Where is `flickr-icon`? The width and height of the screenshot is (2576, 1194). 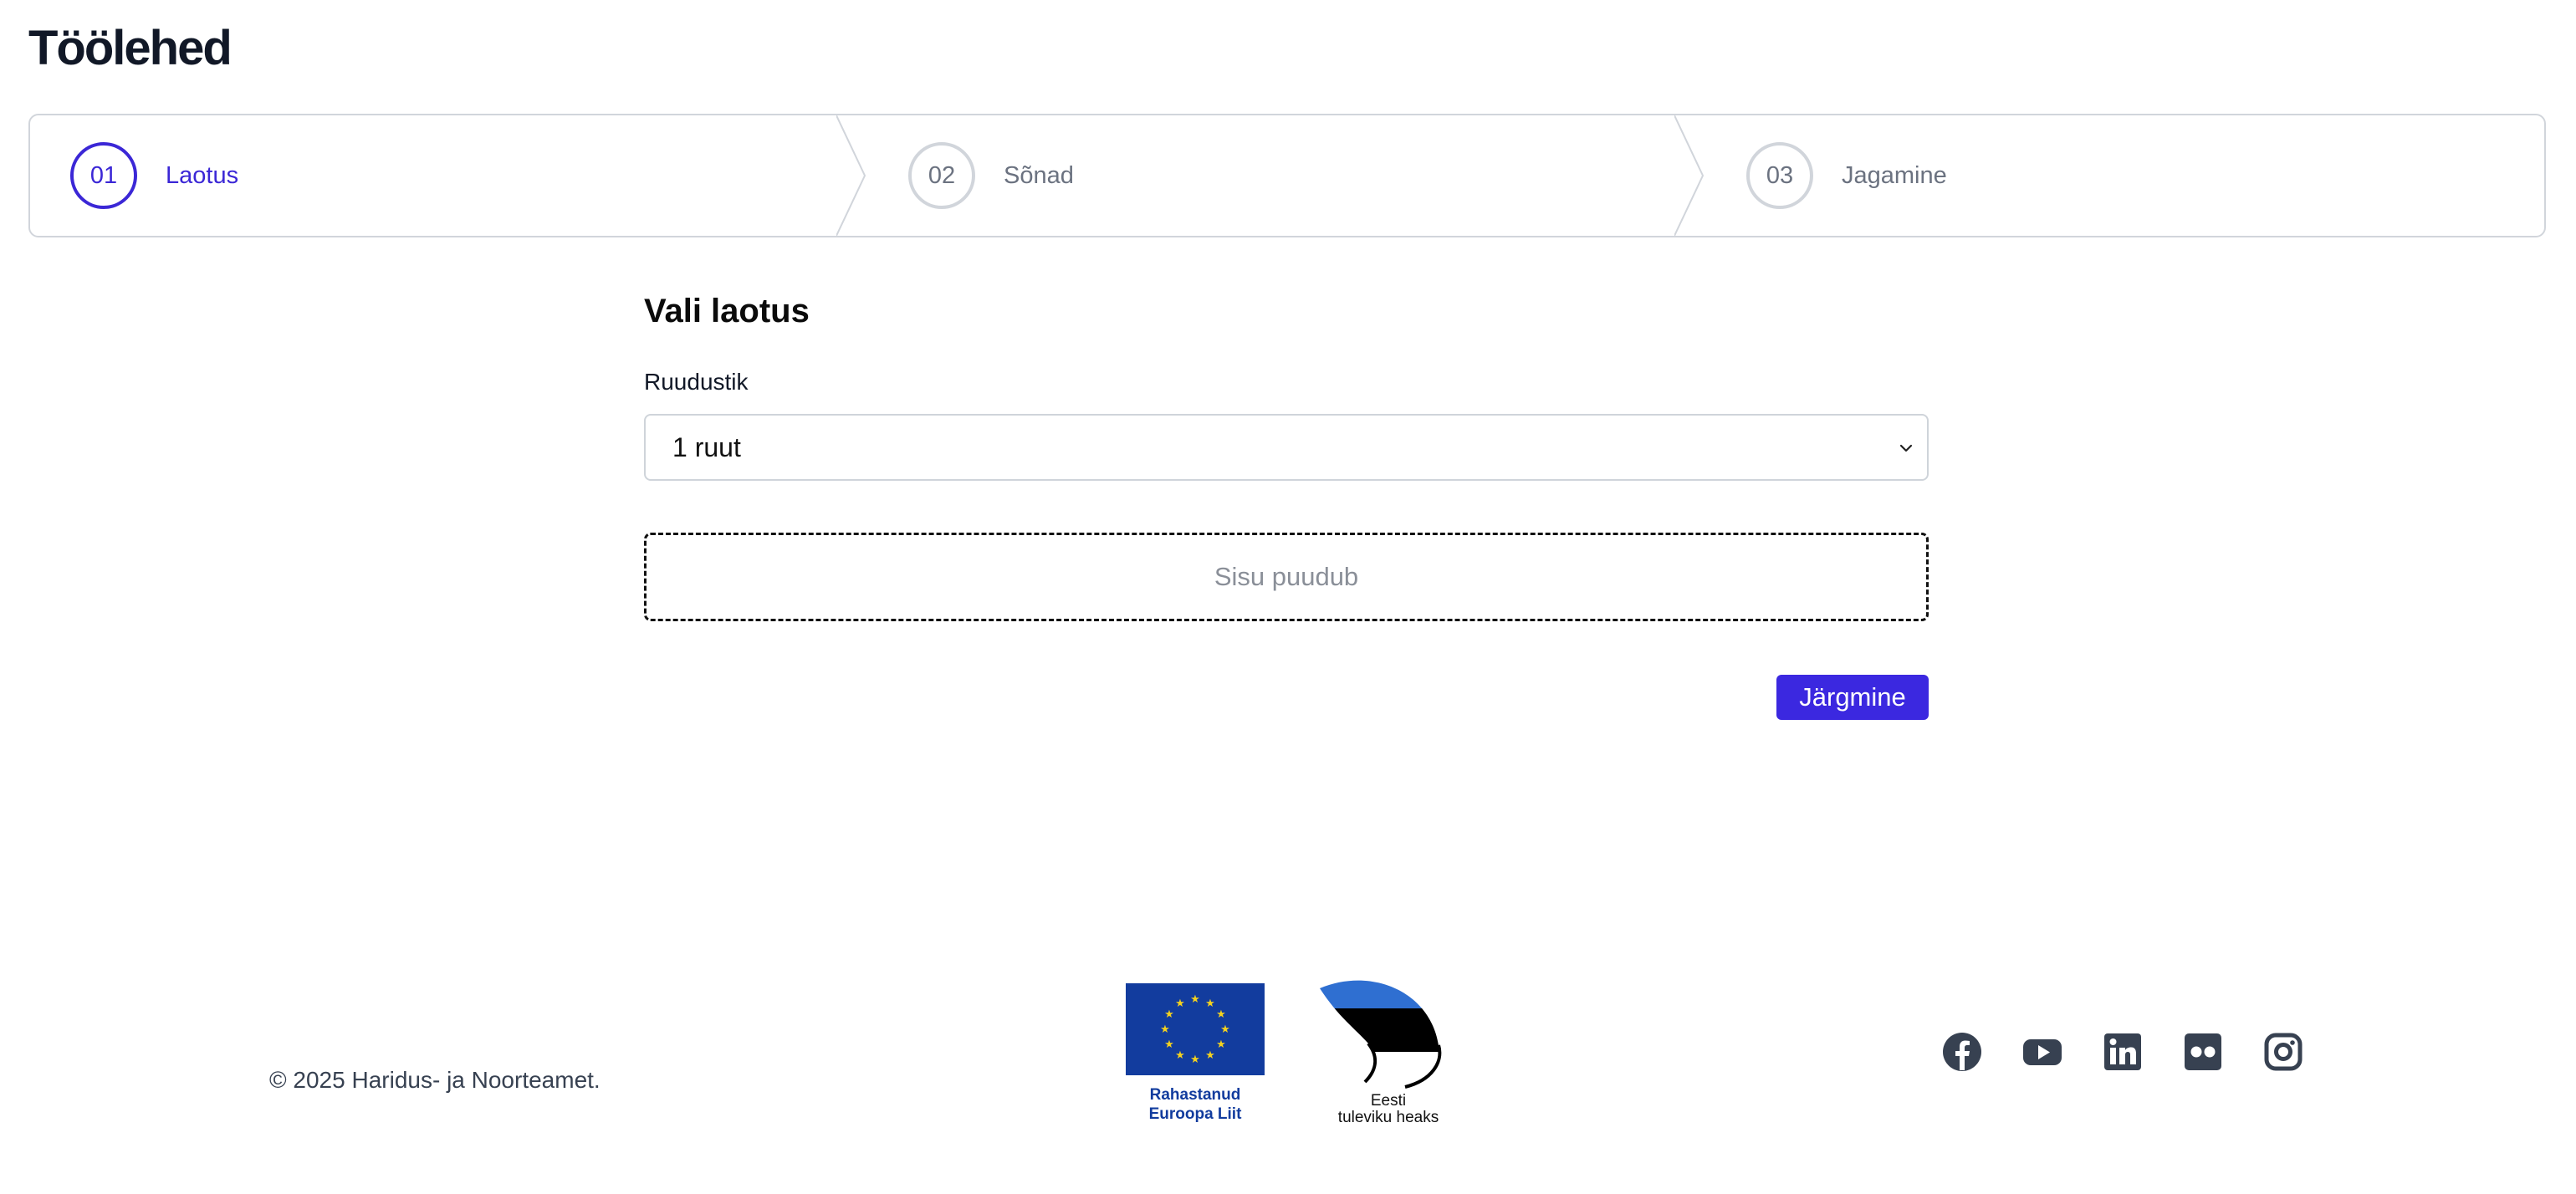 flickr-icon is located at coordinates (2203, 1052).